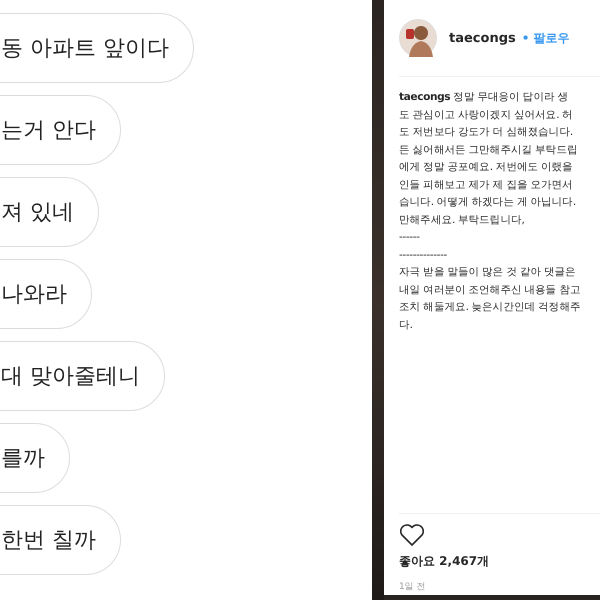 The image size is (600, 600). What do you see at coordinates (46, 294) in the screenshot?
I see `chat-bubble: 나와라` at bounding box center [46, 294].